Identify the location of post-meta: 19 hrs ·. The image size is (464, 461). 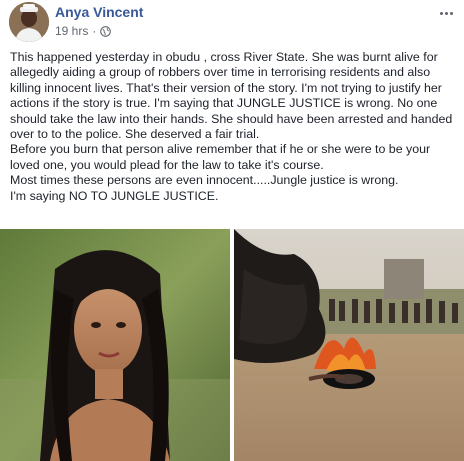
(83, 31).